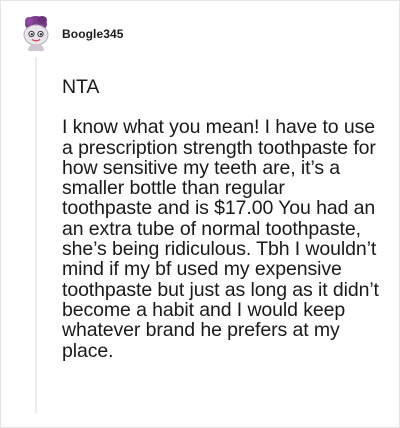  I want to click on avatar-image, so click(36, 33).